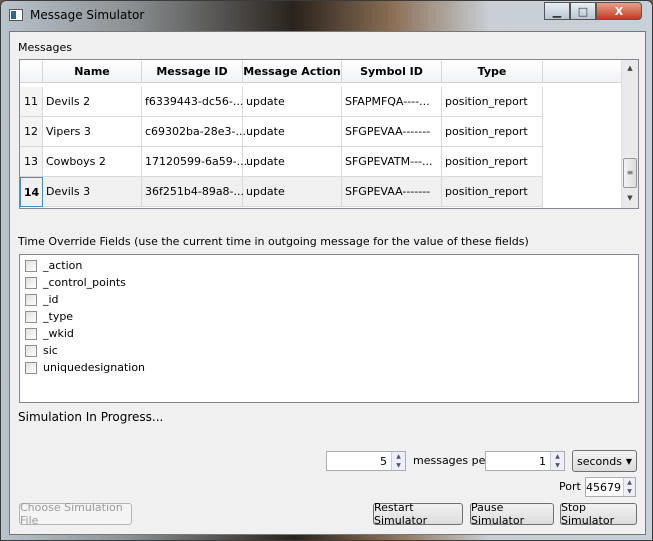 The height and width of the screenshot is (541, 653). I want to click on field-checkbox: _control_points, so click(75, 282).